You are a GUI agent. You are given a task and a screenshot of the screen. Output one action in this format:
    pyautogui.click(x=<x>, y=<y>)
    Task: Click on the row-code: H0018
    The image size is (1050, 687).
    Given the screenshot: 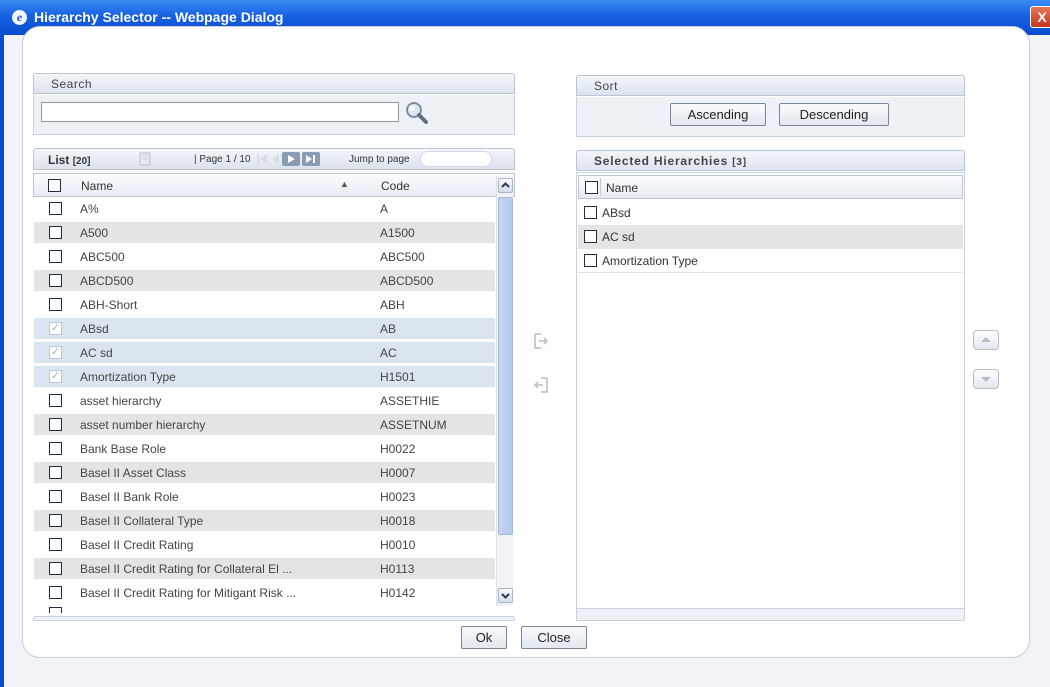 What is the action you would take?
    pyautogui.click(x=398, y=521)
    